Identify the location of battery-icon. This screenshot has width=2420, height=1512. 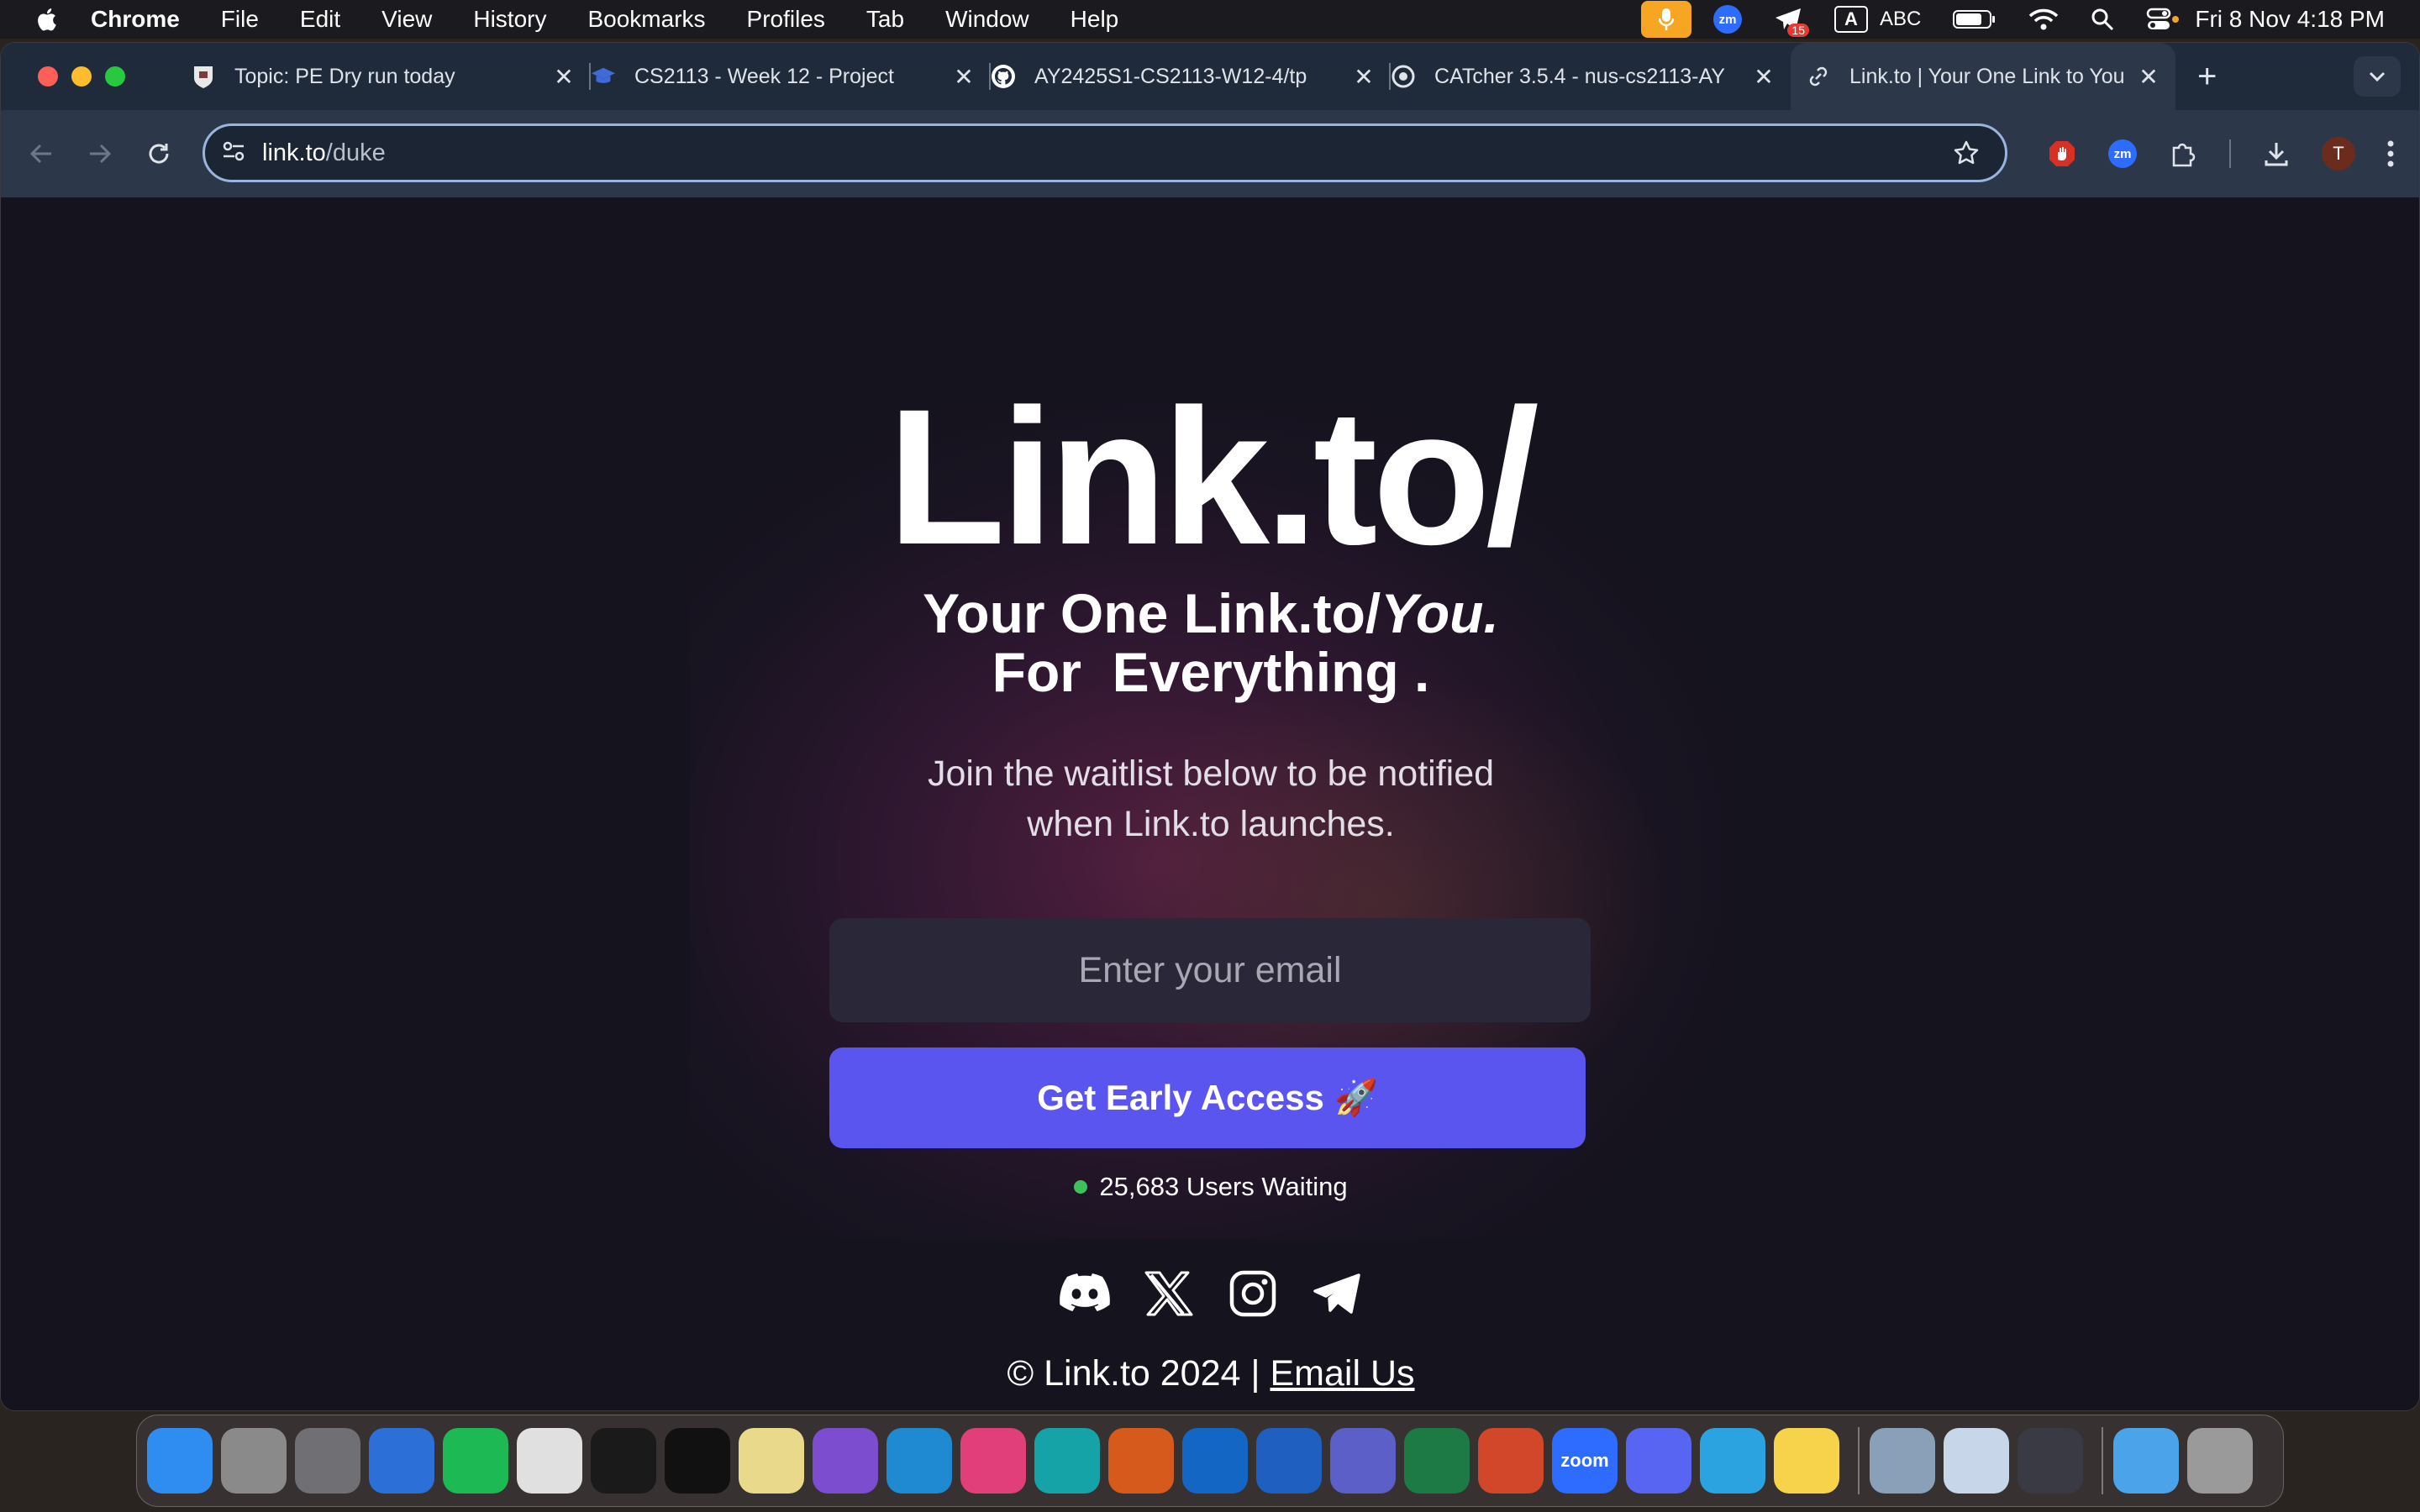
(1975, 19).